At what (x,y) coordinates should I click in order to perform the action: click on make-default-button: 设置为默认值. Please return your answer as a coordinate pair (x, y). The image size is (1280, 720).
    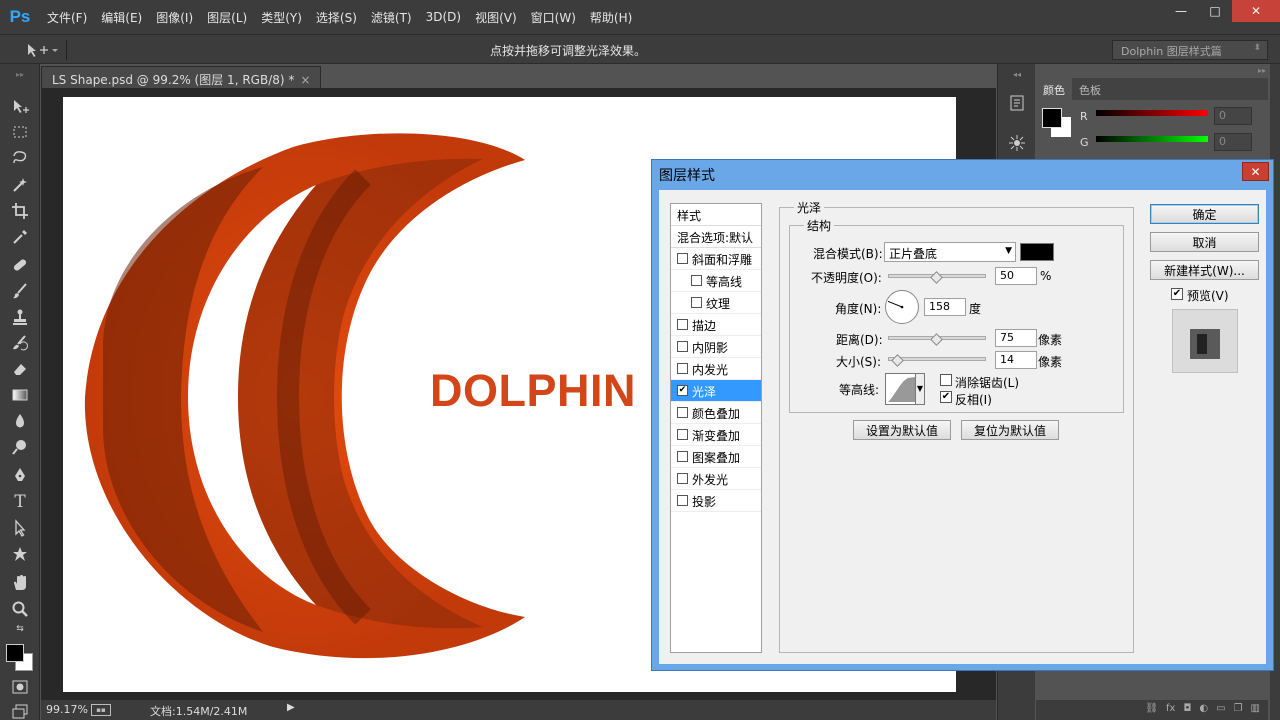
    Looking at the image, I should click on (902, 430).